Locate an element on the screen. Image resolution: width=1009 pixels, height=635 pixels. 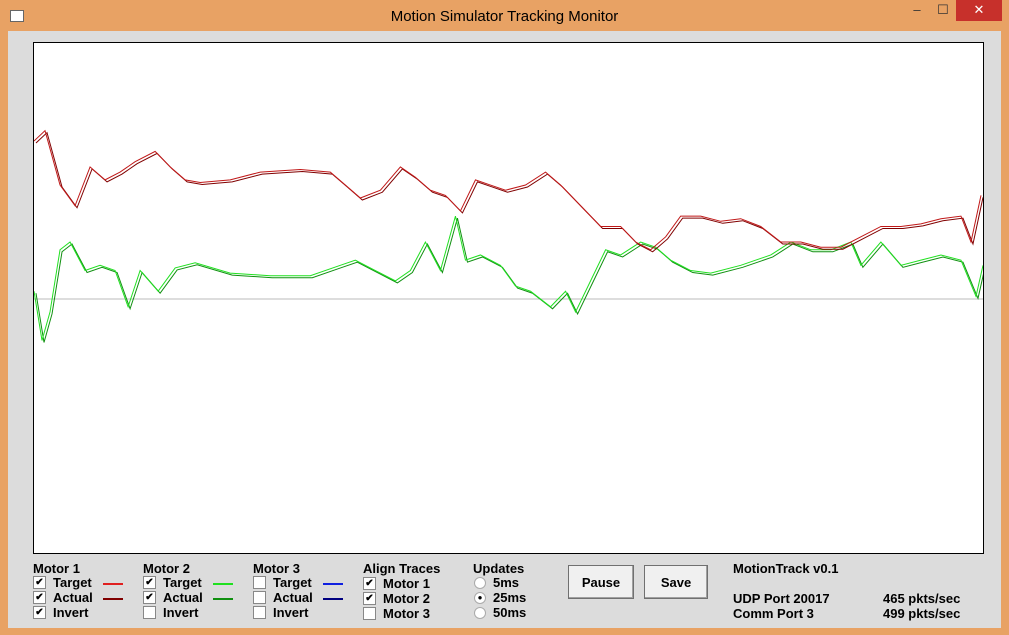
motor2-actual-color-swatch is located at coordinates (223, 599).